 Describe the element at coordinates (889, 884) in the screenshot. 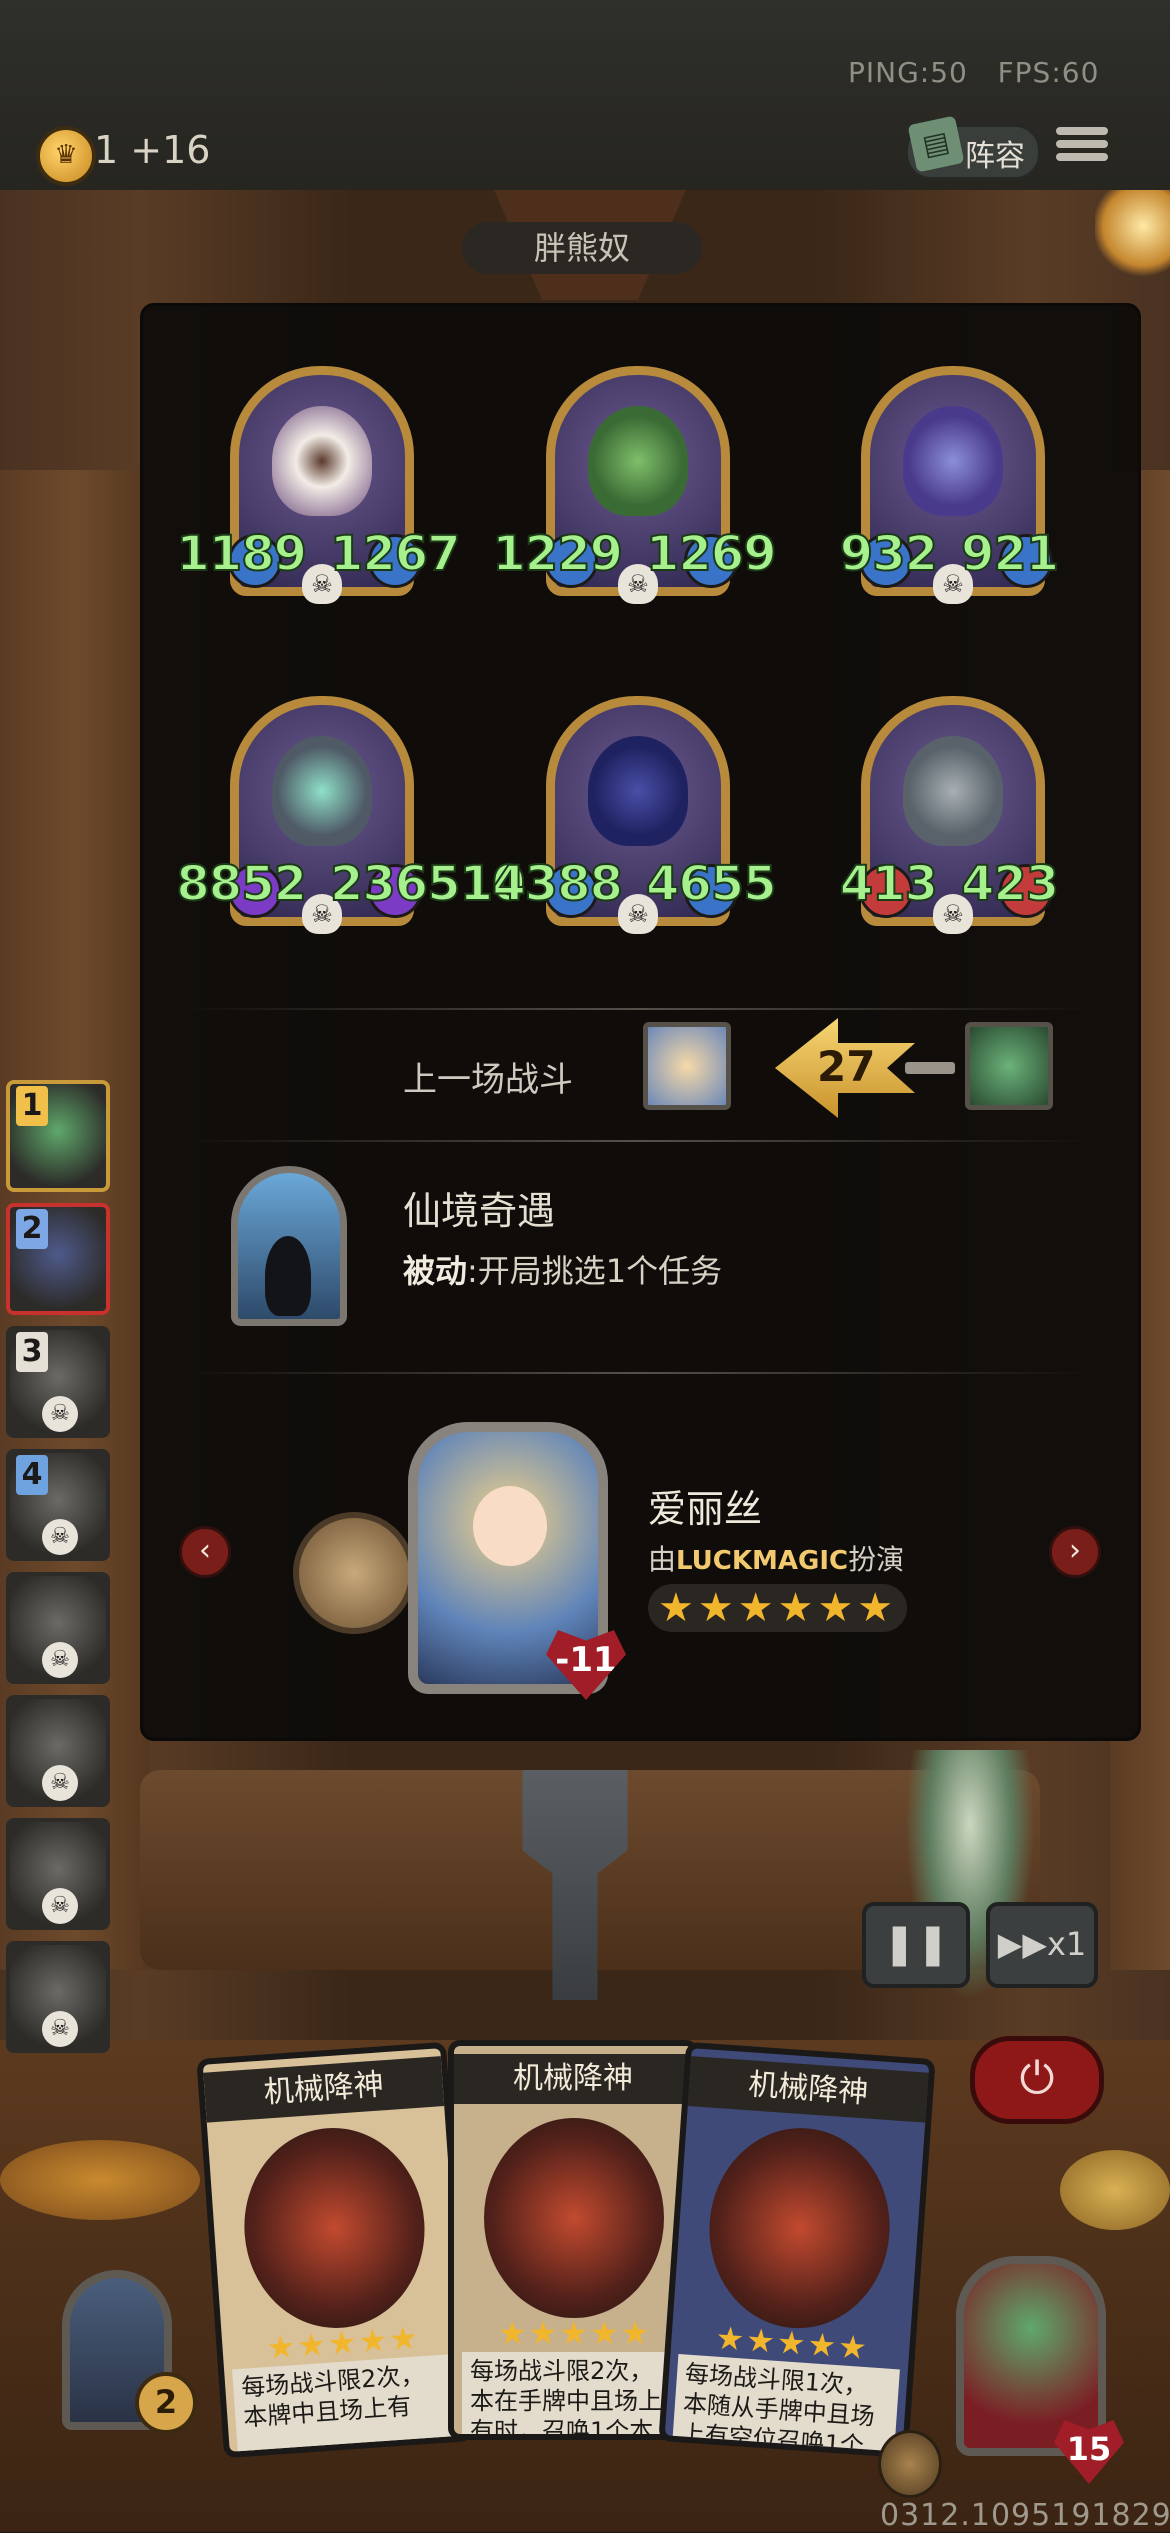

I see `minion-attack: 413` at that location.